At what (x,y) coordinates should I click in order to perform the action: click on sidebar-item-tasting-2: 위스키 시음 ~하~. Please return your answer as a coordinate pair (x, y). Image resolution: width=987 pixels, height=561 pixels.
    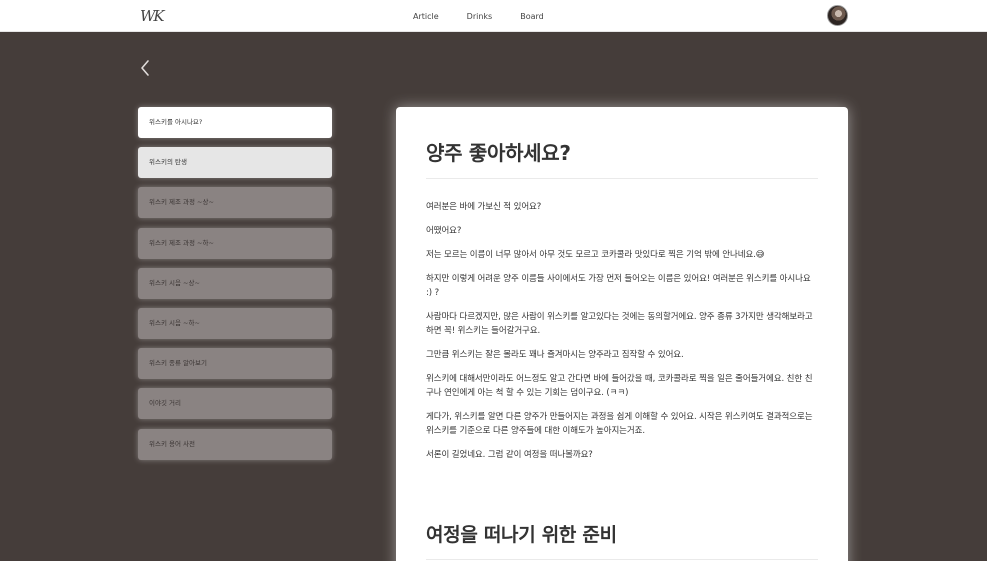
    Looking at the image, I should click on (235, 323).